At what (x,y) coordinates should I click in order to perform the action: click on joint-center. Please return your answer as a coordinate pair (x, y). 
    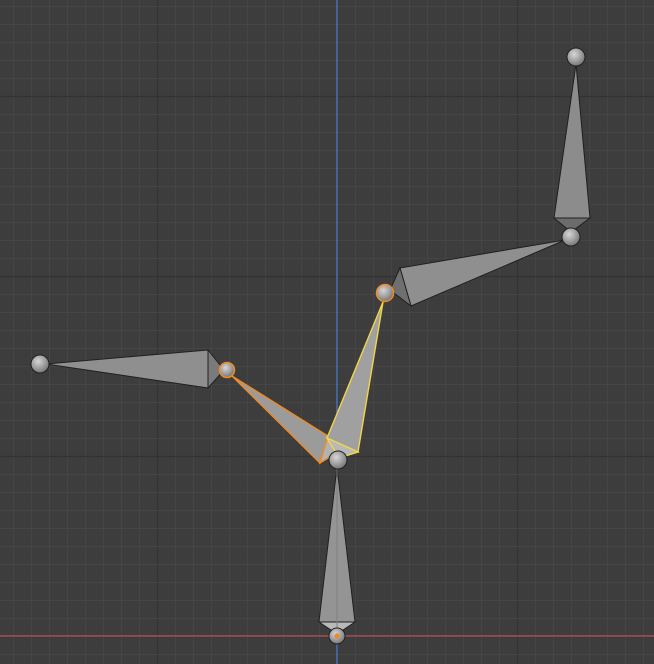
    Looking at the image, I should click on (338, 460).